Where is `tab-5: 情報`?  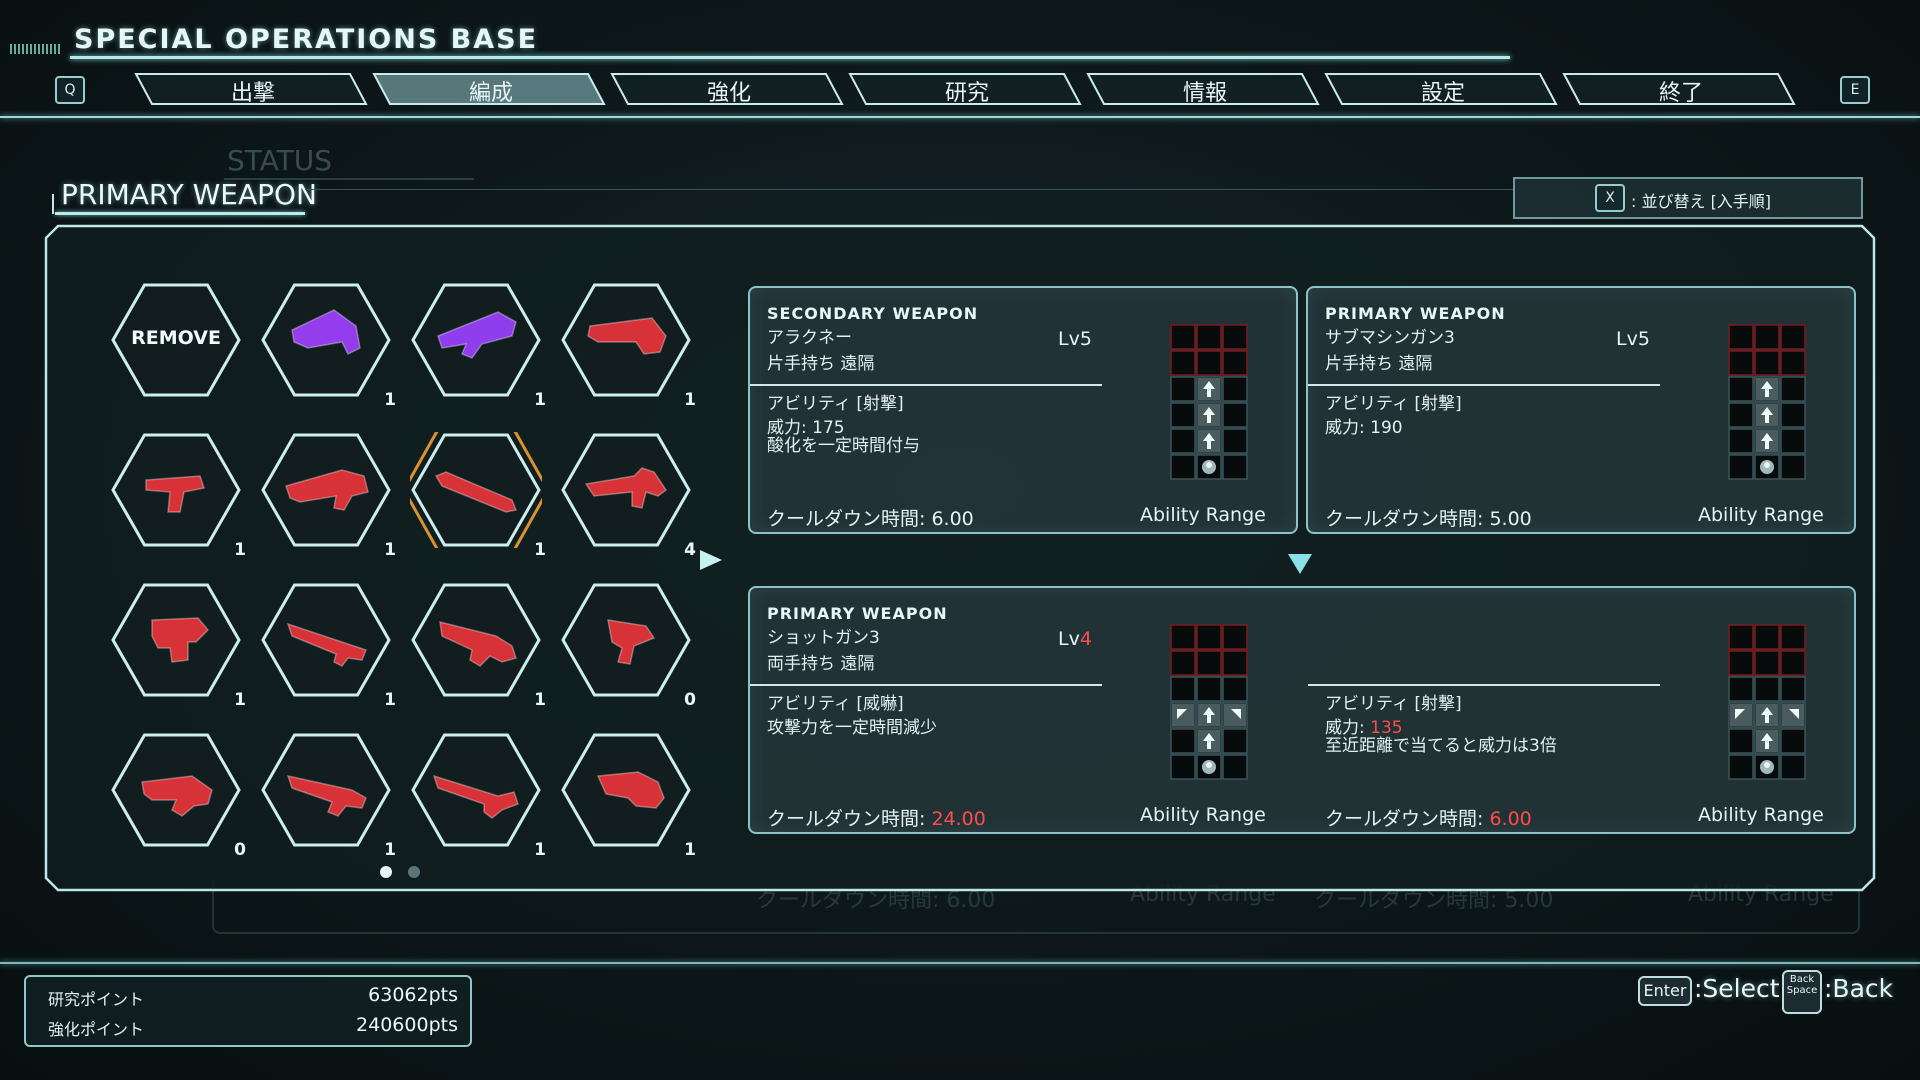 tab-5: 情報 is located at coordinates (1205, 89).